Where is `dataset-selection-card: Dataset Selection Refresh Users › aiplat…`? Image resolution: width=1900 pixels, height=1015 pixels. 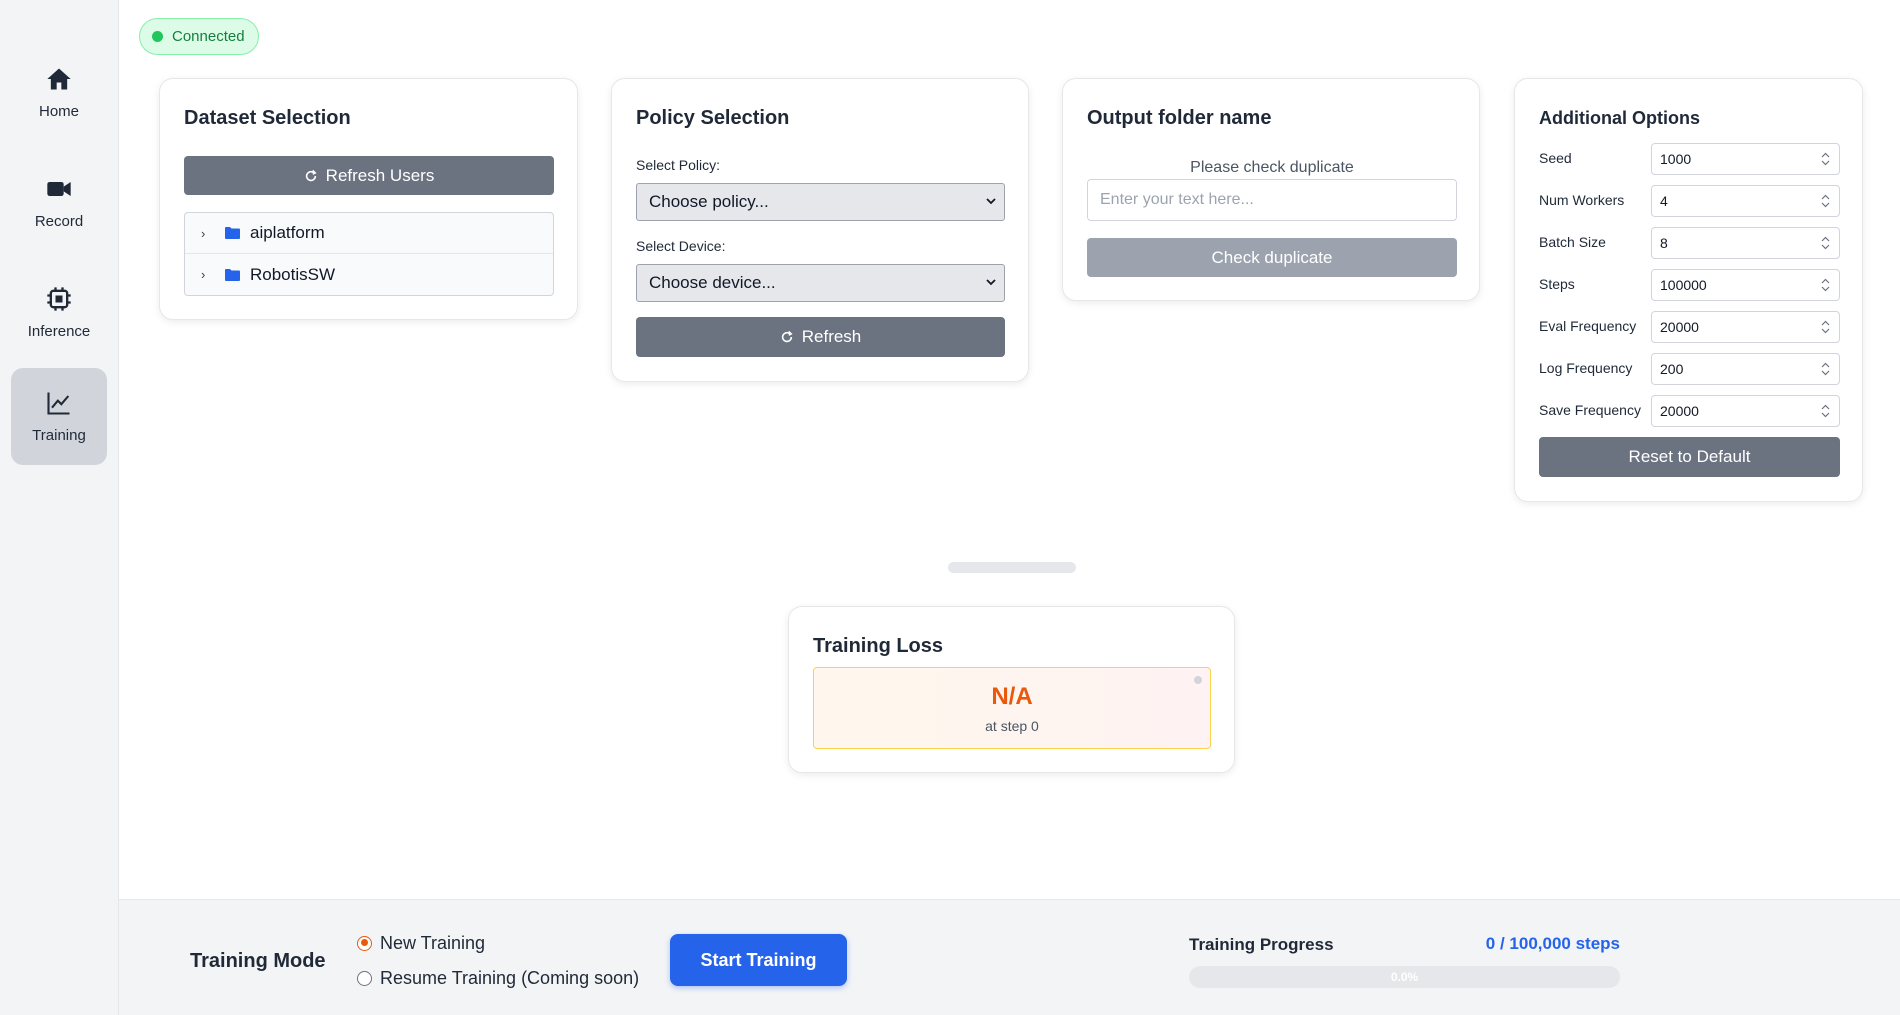 dataset-selection-card: Dataset Selection Refresh Users › aiplat… is located at coordinates (368, 199).